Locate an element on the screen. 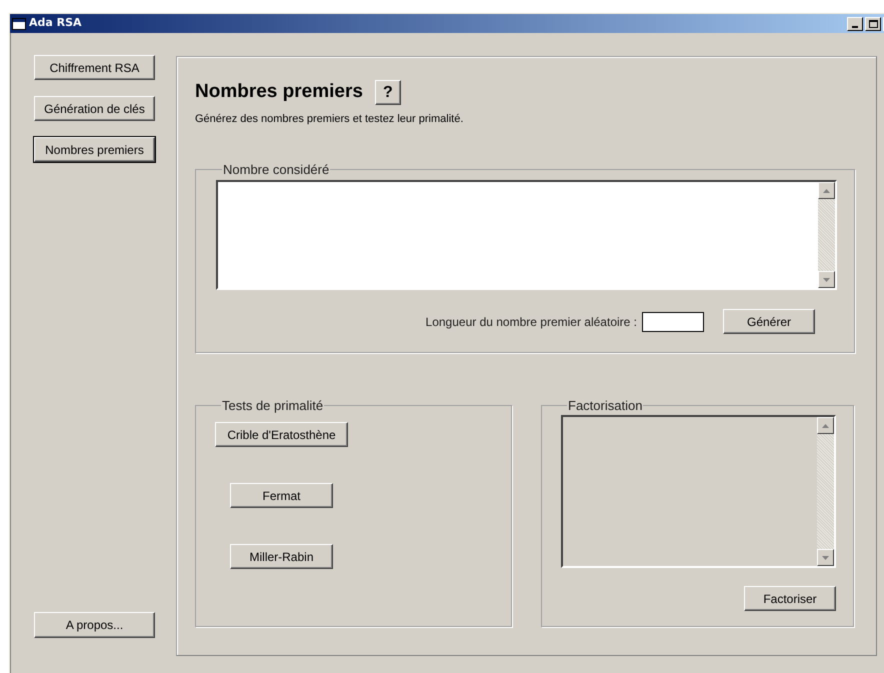 This screenshot has width=884, height=673. length-input is located at coordinates (673, 322).